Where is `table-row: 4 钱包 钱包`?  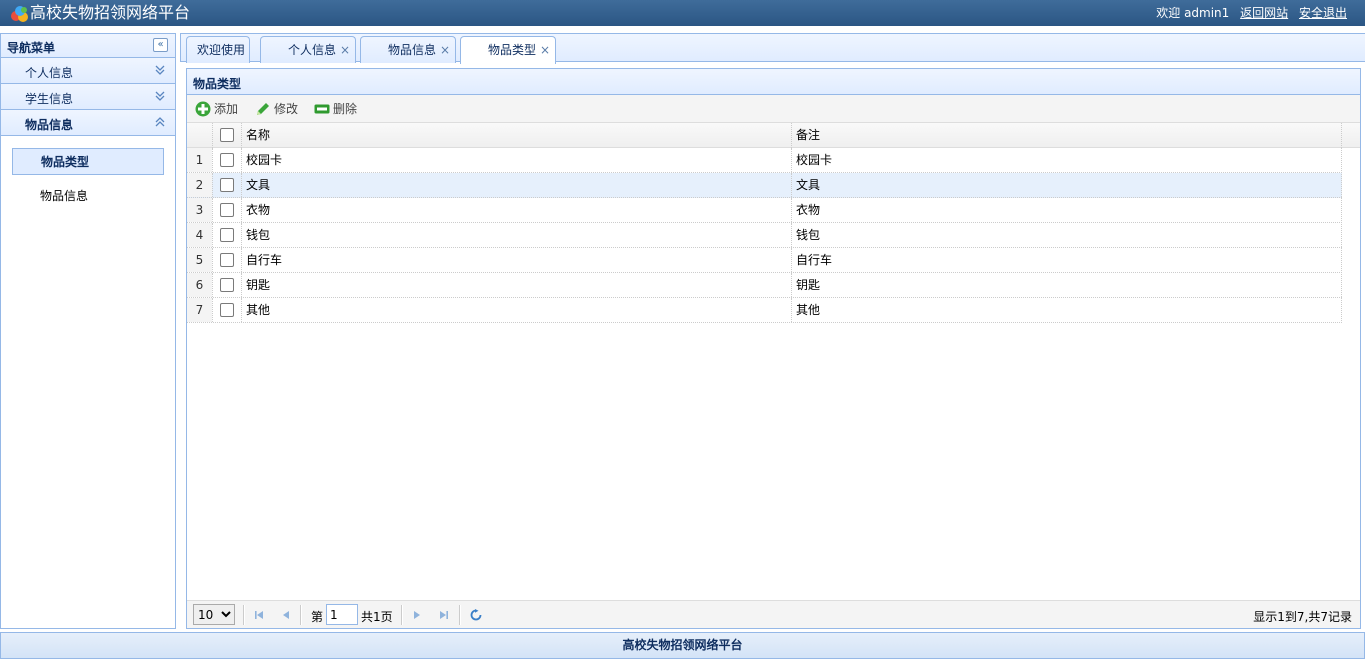
table-row: 4 钱包 钱包 is located at coordinates (764, 235).